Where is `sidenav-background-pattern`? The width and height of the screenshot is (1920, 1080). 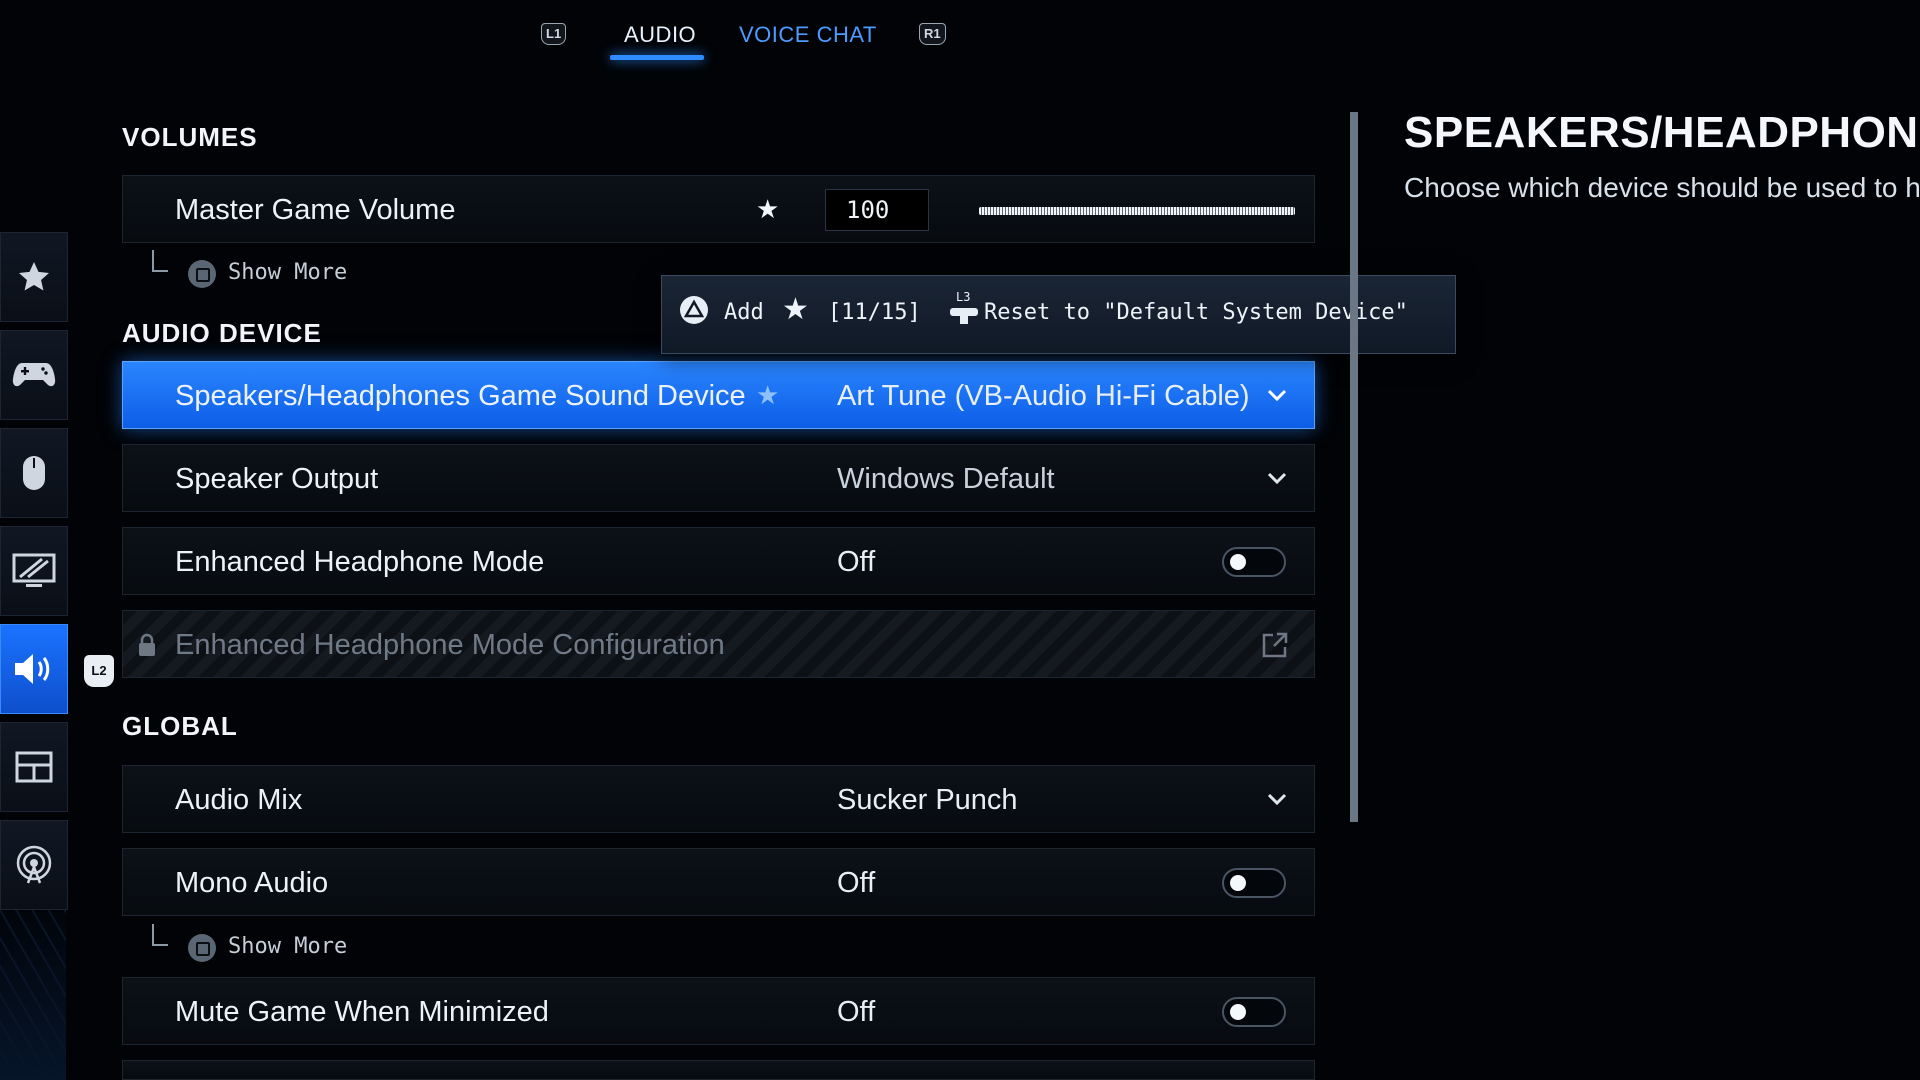 sidenav-background-pattern is located at coordinates (33, 995).